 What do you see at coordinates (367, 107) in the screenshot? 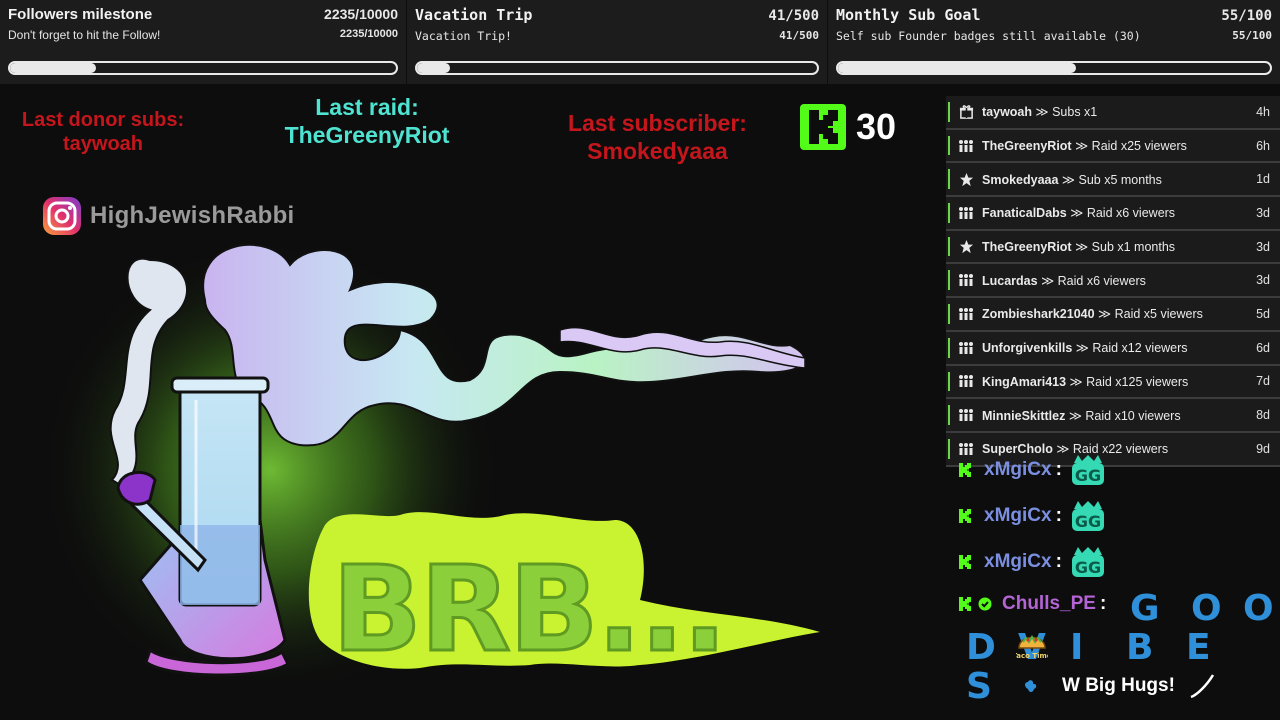
I see `last-raid-title: Last raid:` at bounding box center [367, 107].